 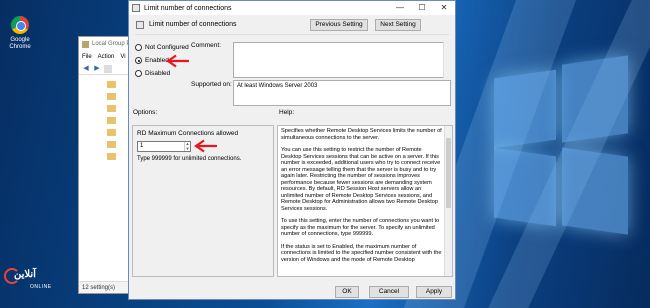 I want to click on gpedit-app-icon, so click(x=85, y=44).